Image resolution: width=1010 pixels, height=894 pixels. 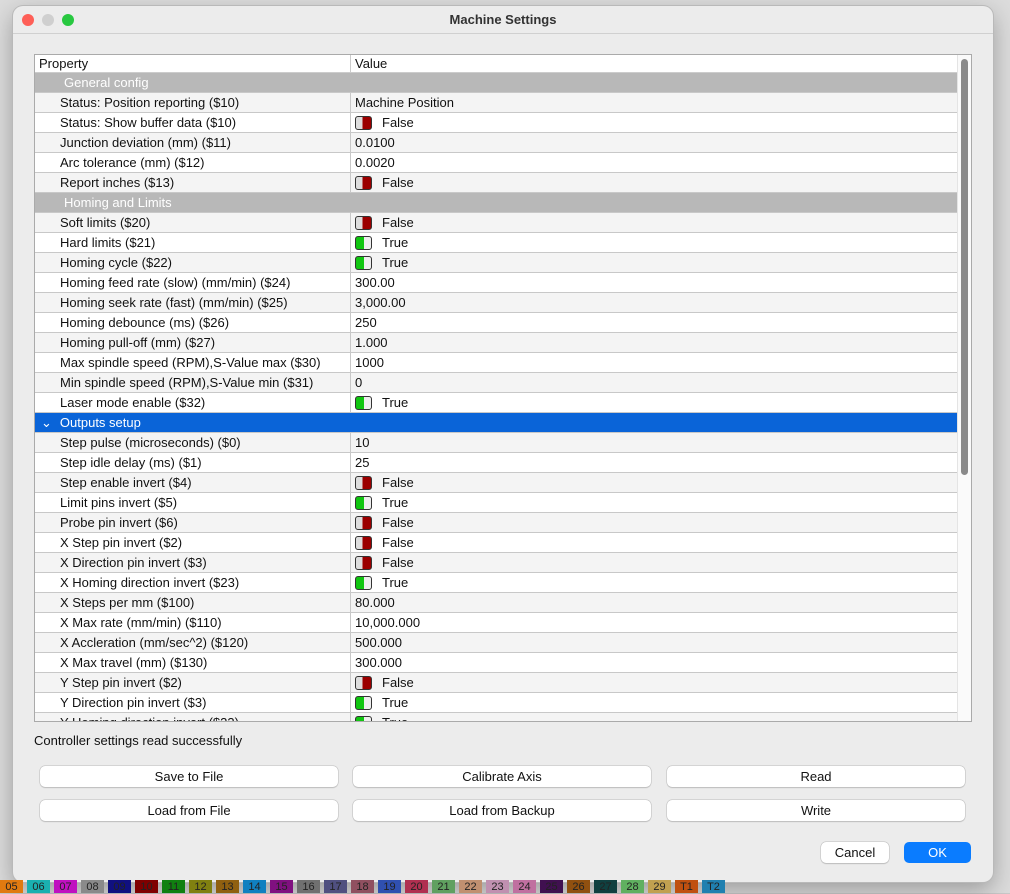 What do you see at coordinates (416, 886) in the screenshot?
I see `color-swatch: 20` at bounding box center [416, 886].